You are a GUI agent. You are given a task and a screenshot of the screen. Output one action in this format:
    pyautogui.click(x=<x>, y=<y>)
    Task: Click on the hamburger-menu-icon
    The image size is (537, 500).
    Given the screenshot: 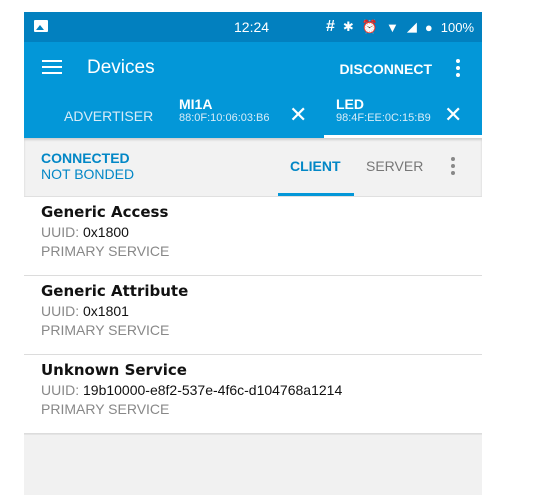 What is the action you would take?
    pyautogui.click(x=52, y=67)
    